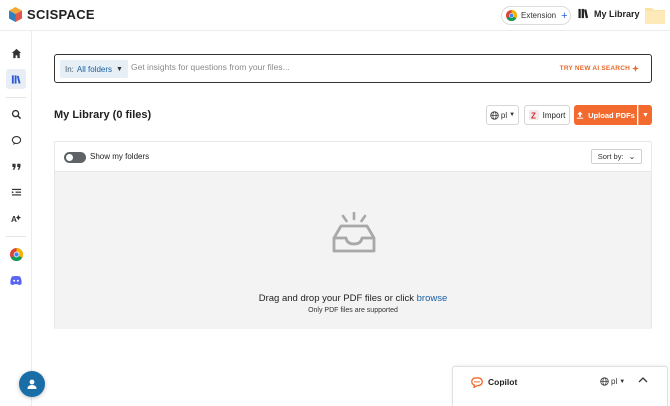  What do you see at coordinates (432, 298) in the screenshot?
I see `browse-link: browse` at bounding box center [432, 298].